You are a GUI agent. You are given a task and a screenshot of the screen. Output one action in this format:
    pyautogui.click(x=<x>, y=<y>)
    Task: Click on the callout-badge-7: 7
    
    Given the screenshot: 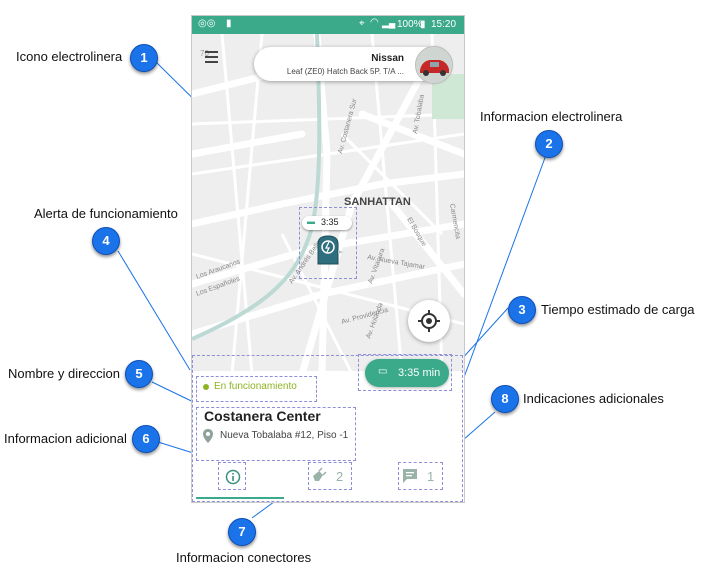 What is the action you would take?
    pyautogui.click(x=242, y=532)
    